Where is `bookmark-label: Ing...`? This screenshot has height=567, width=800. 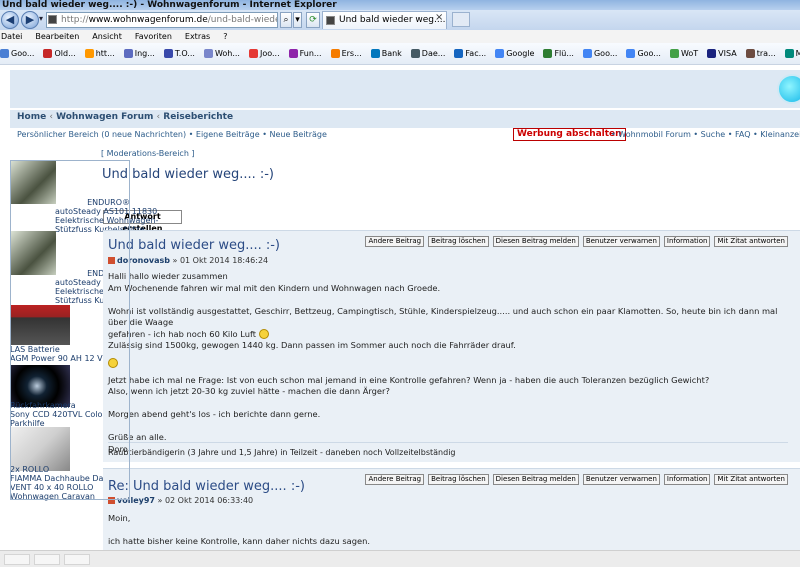
bookmark-label: Ing... is located at coordinates (144, 53).